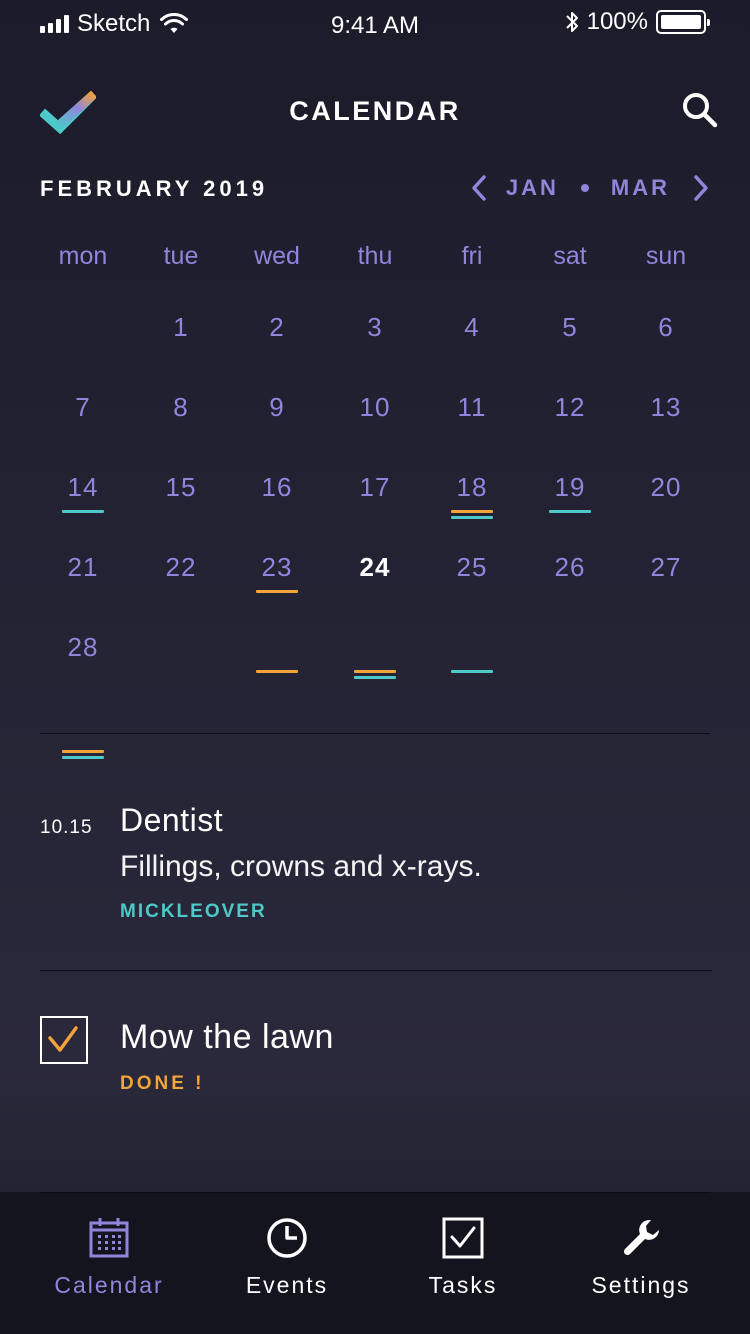 The width and height of the screenshot is (750, 1334). I want to click on weekday-label: wed, so click(277, 256).